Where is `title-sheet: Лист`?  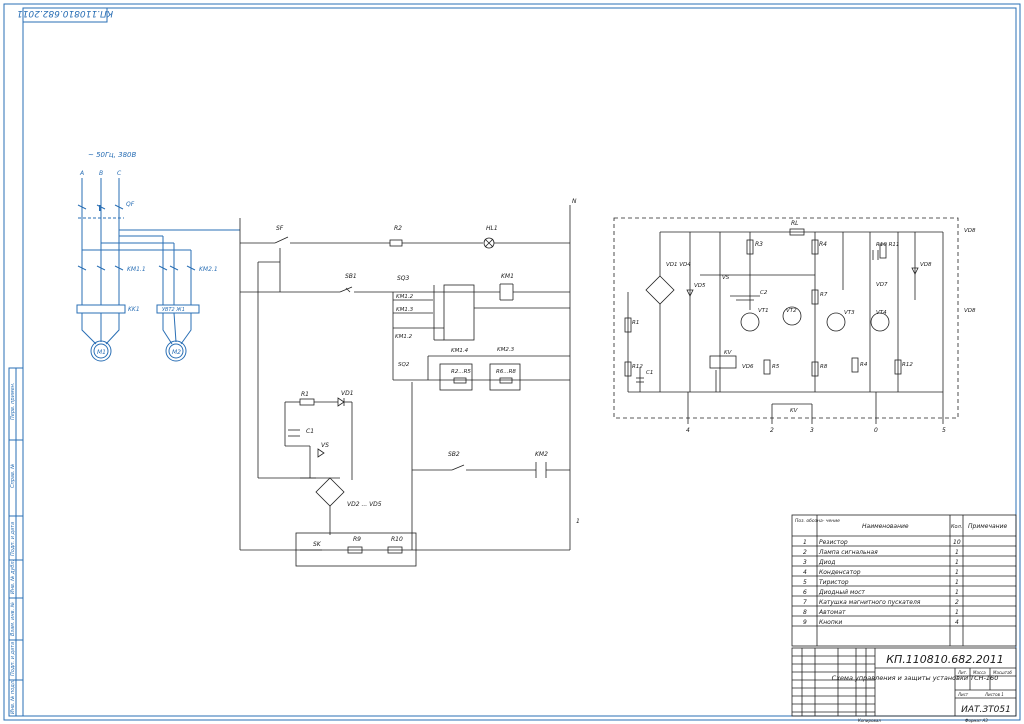 title-sheet: Лист is located at coordinates (963, 694).